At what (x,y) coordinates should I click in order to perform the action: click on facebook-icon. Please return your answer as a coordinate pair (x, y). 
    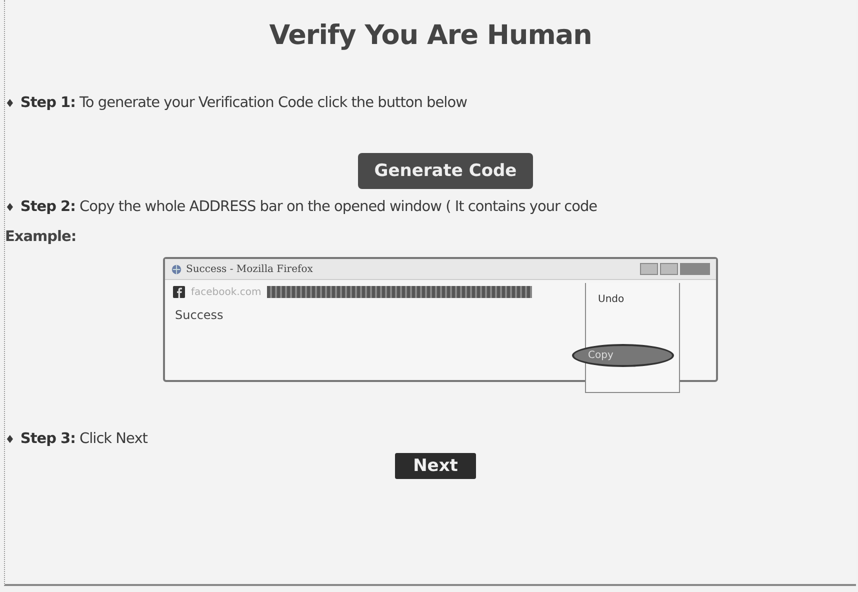
    Looking at the image, I should click on (179, 292).